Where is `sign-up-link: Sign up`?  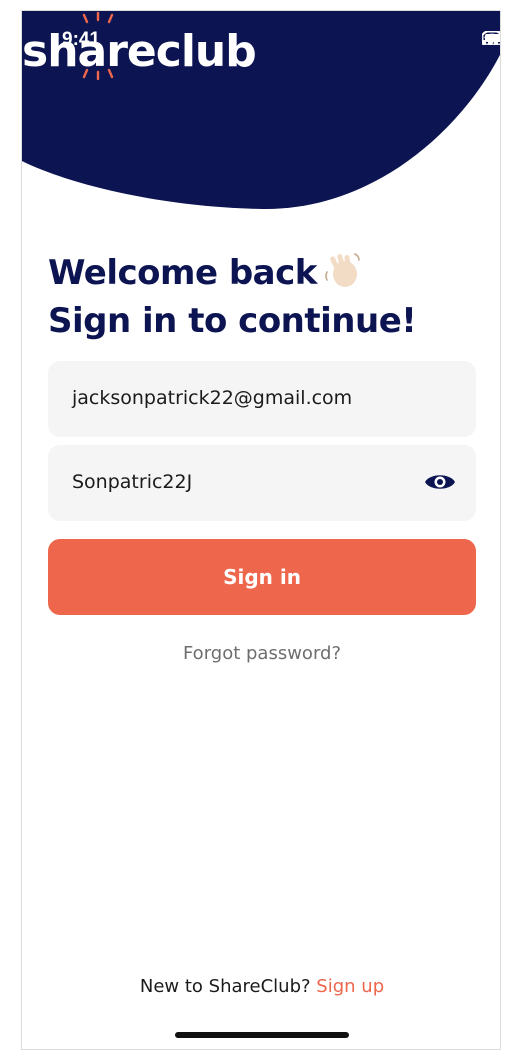 sign-up-link: Sign up is located at coordinates (350, 986).